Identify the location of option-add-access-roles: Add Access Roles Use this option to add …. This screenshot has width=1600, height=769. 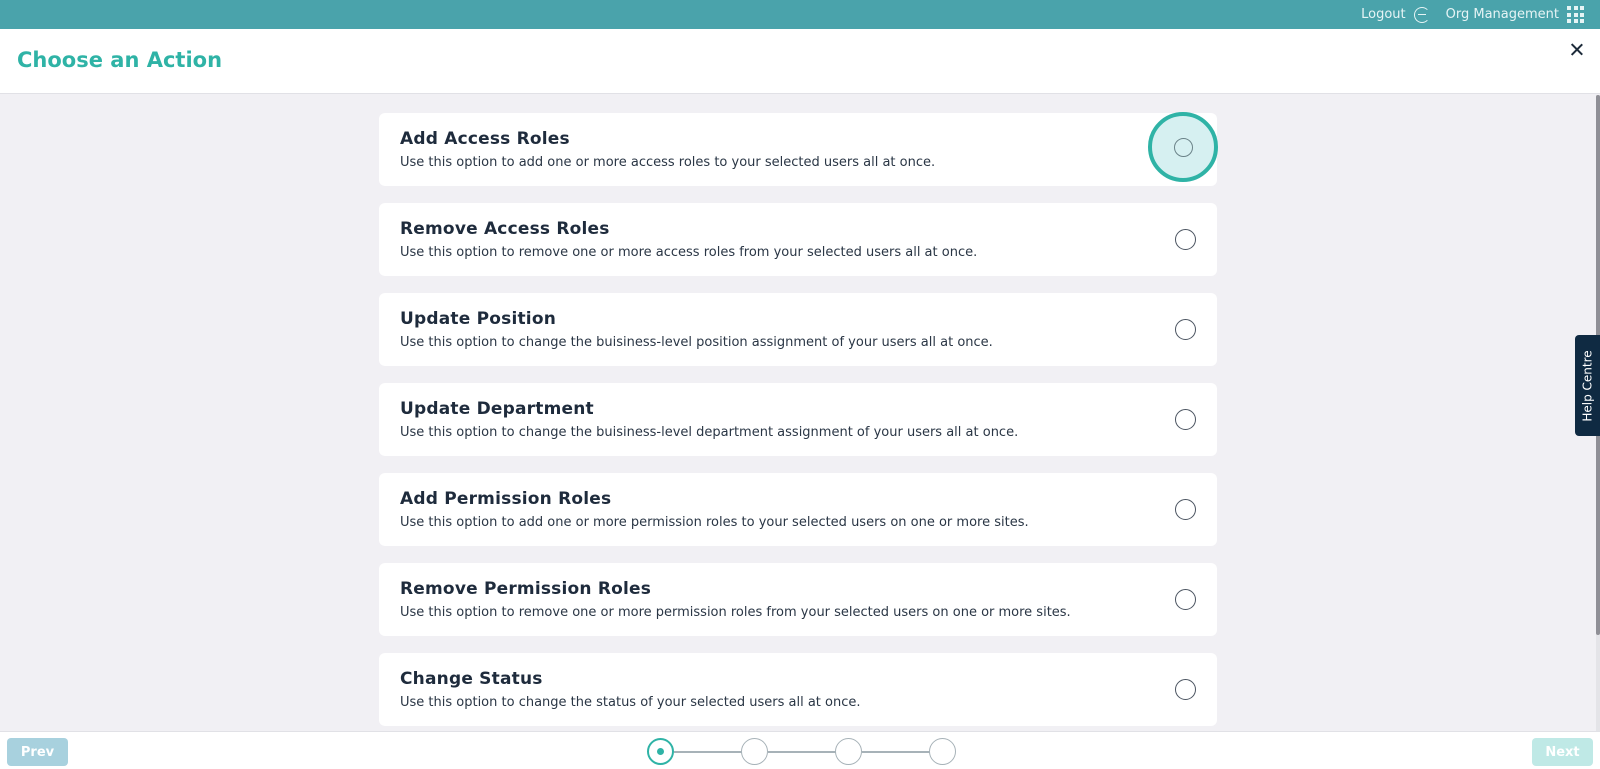
(798, 149).